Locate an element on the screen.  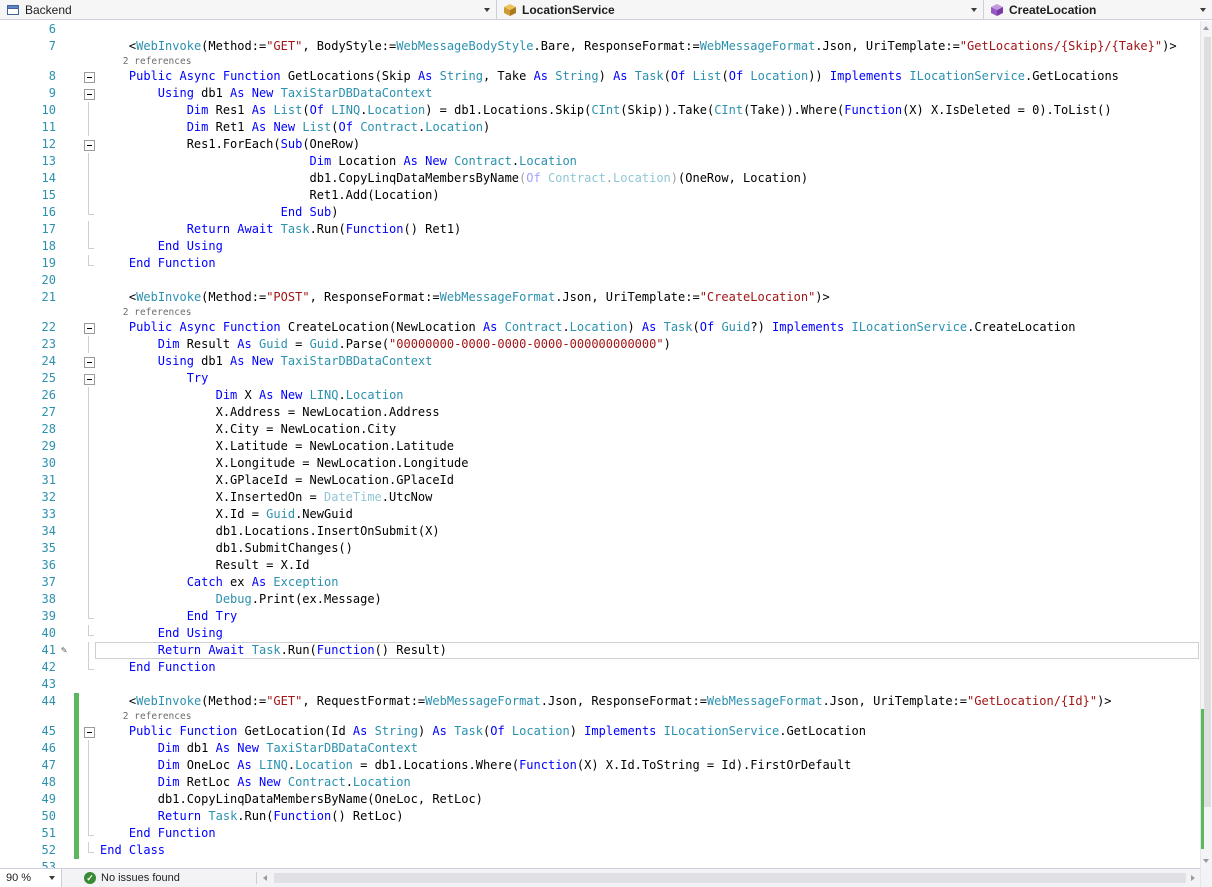
code-line: 42 End Function is located at coordinates (600, 667).